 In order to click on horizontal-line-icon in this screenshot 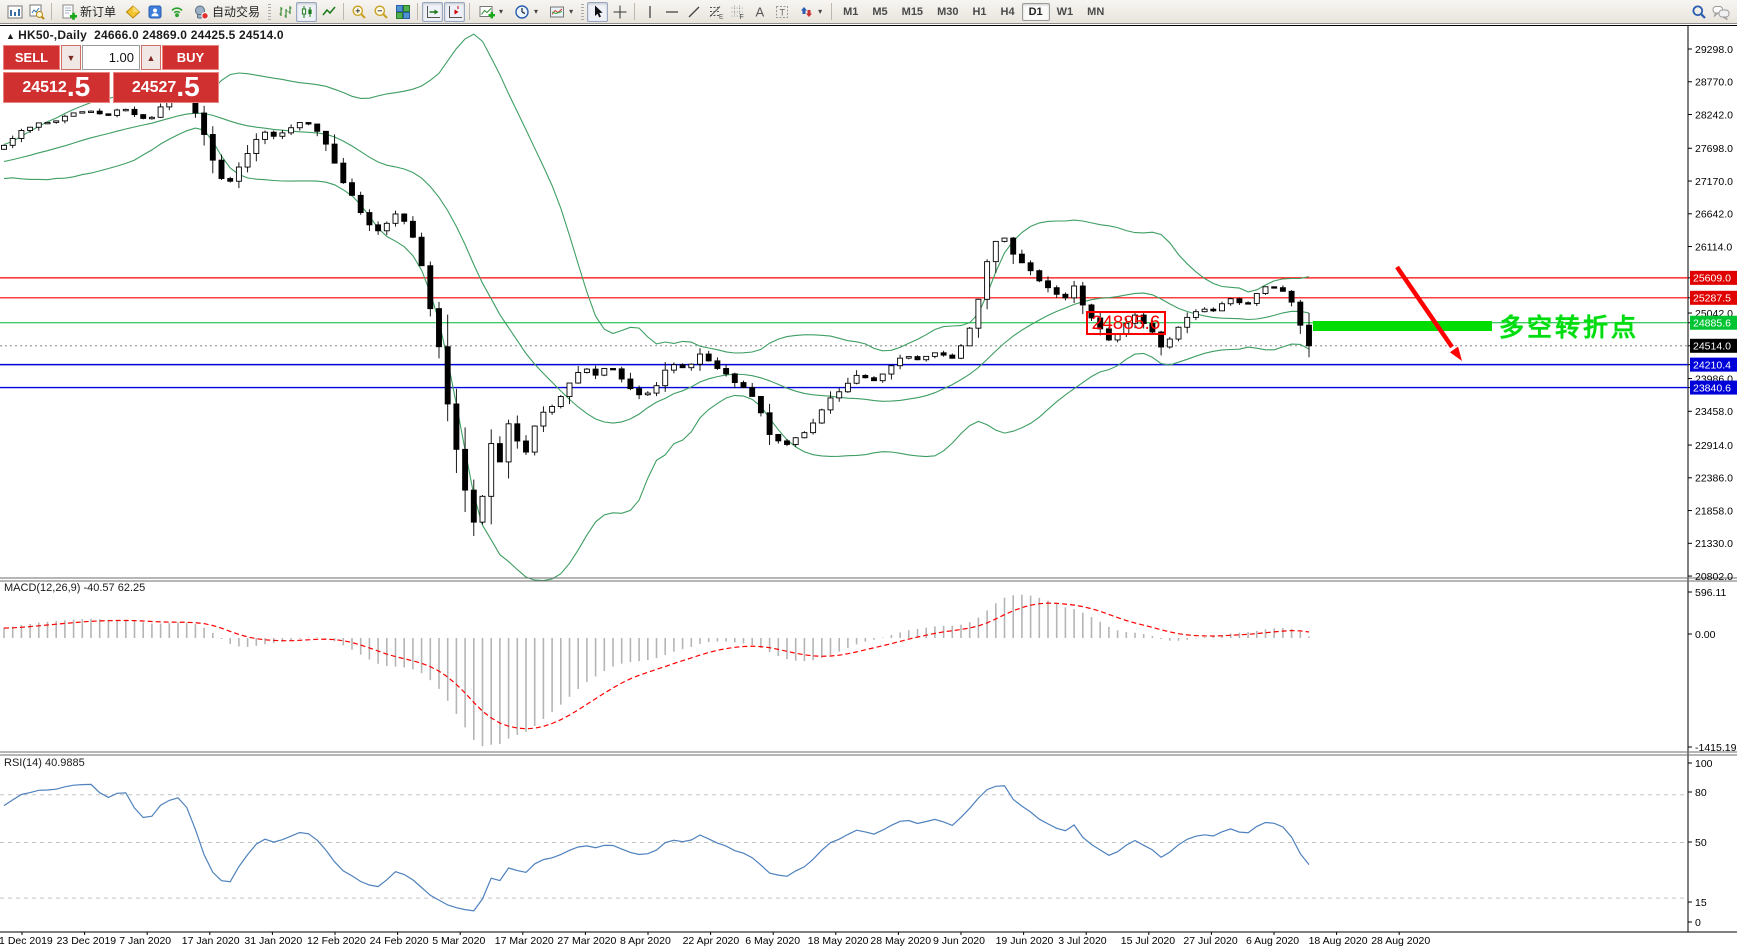, I will do `click(672, 12)`.